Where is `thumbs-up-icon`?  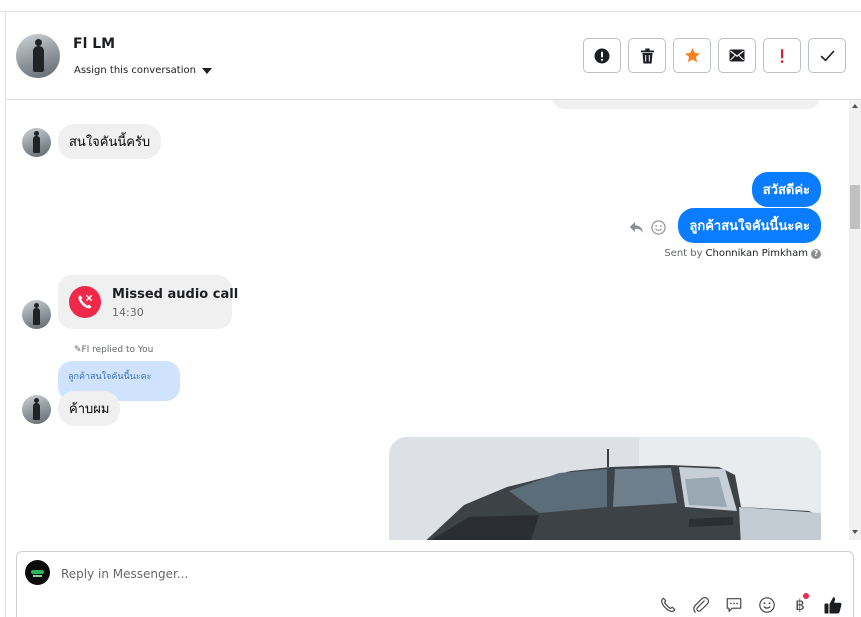 thumbs-up-icon is located at coordinates (833, 605).